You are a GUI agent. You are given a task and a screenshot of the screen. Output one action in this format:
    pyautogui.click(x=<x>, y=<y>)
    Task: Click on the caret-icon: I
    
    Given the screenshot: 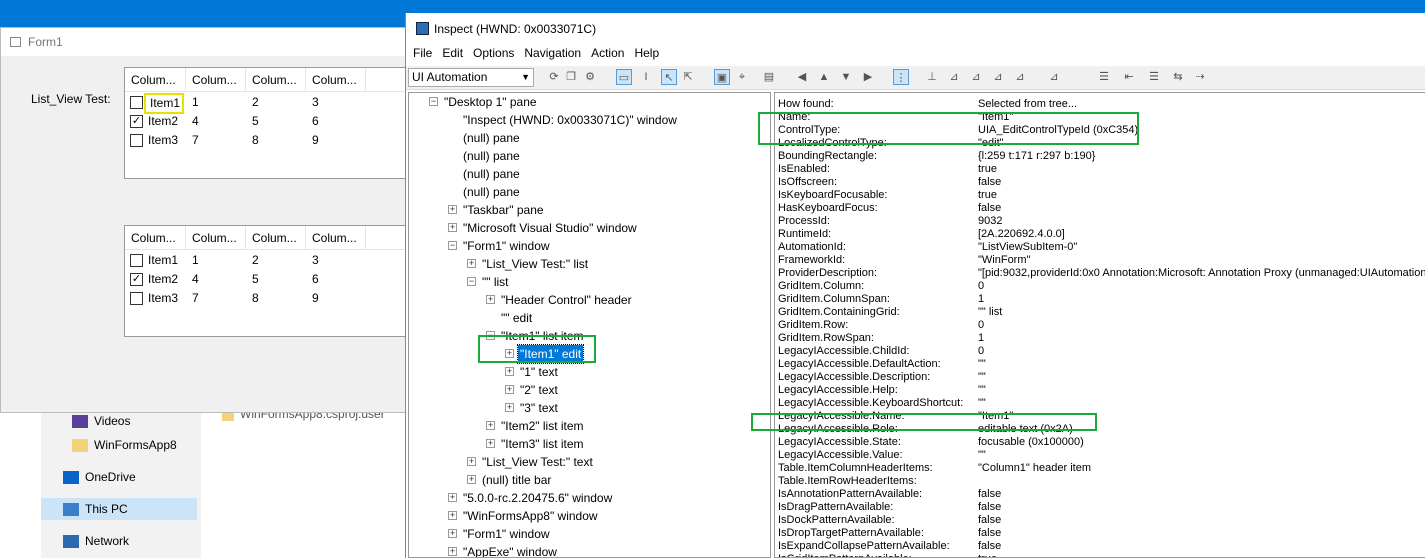 What is the action you would take?
    pyautogui.click(x=646, y=77)
    